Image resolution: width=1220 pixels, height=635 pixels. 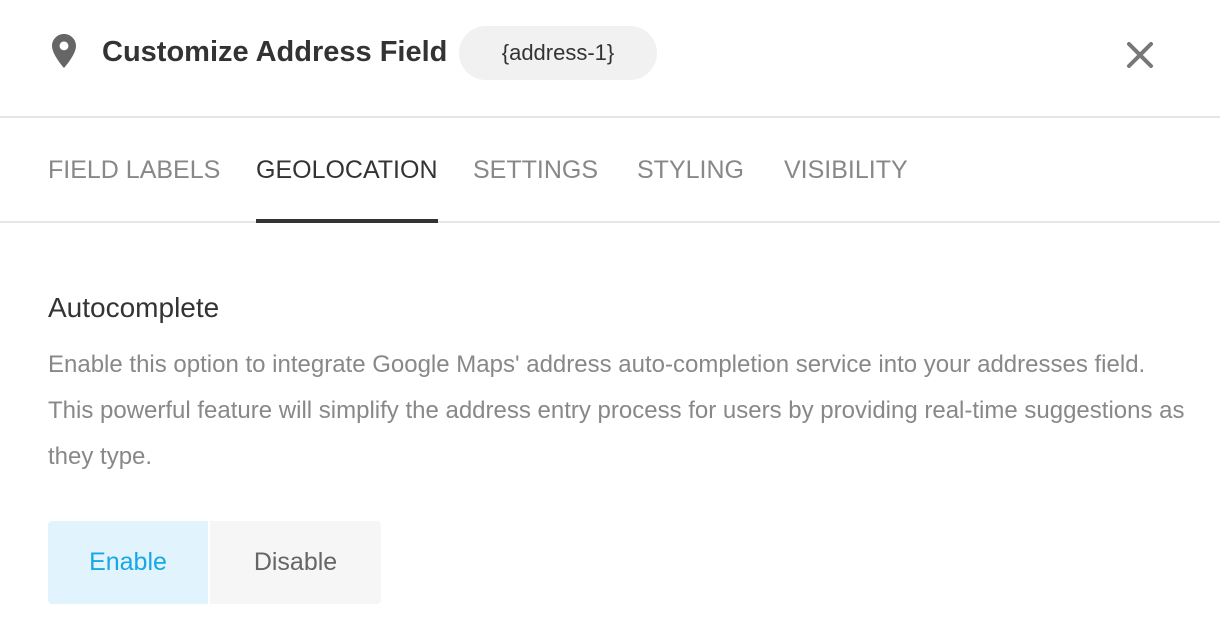 I want to click on enable-button: Enable, so click(x=128, y=562).